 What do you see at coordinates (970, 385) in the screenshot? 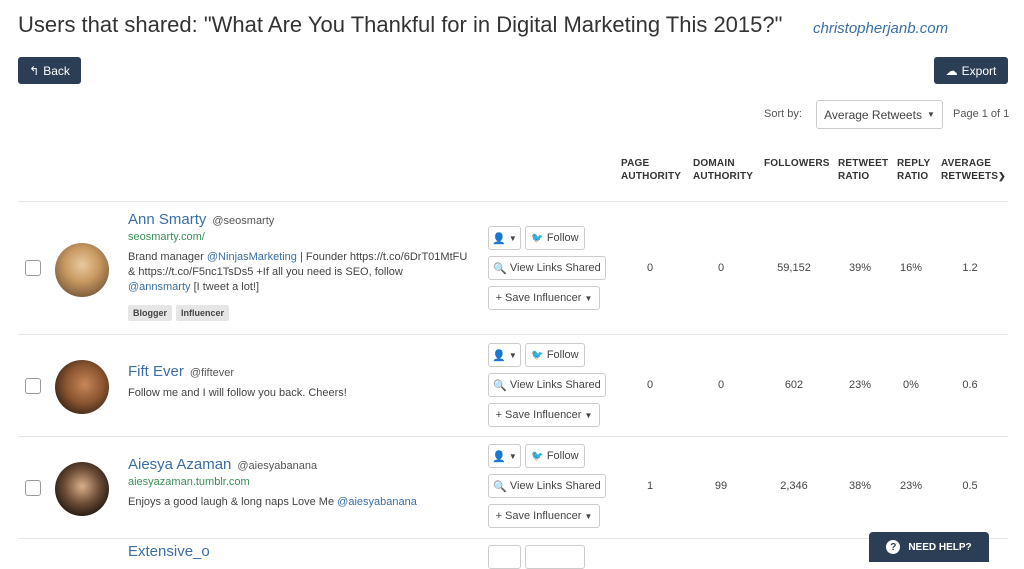
I see `average-retweets-value: 0.6` at bounding box center [970, 385].